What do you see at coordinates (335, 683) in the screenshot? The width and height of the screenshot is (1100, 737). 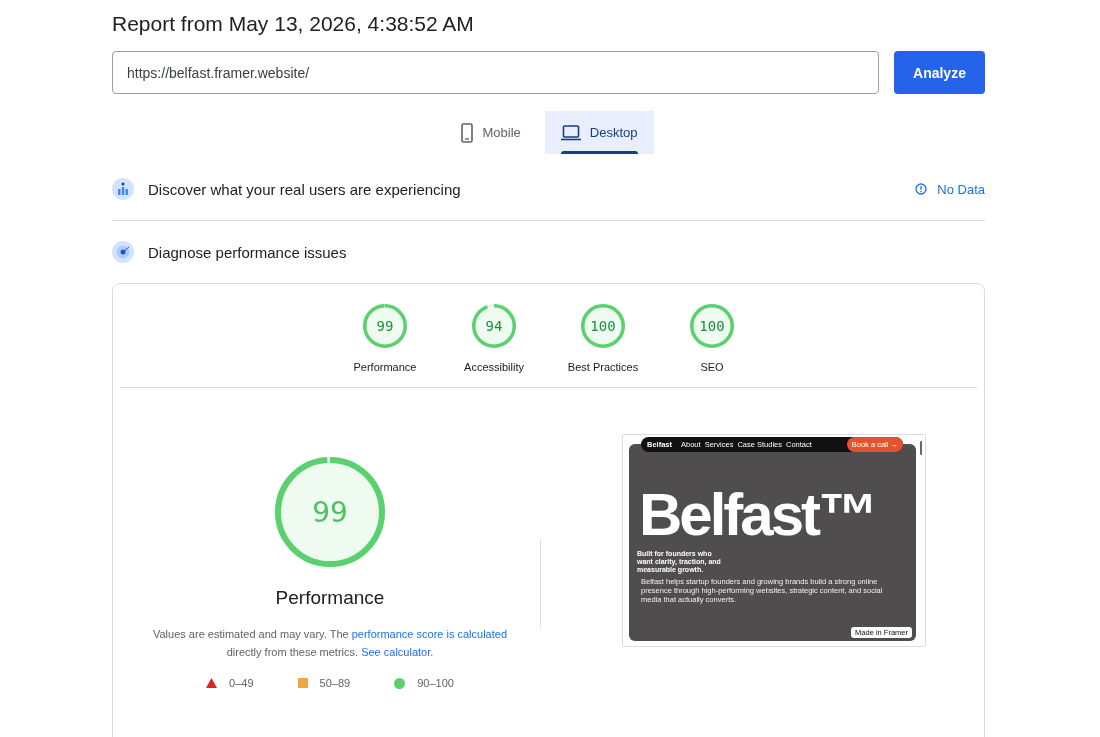 I see `legend-label: 50–89` at bounding box center [335, 683].